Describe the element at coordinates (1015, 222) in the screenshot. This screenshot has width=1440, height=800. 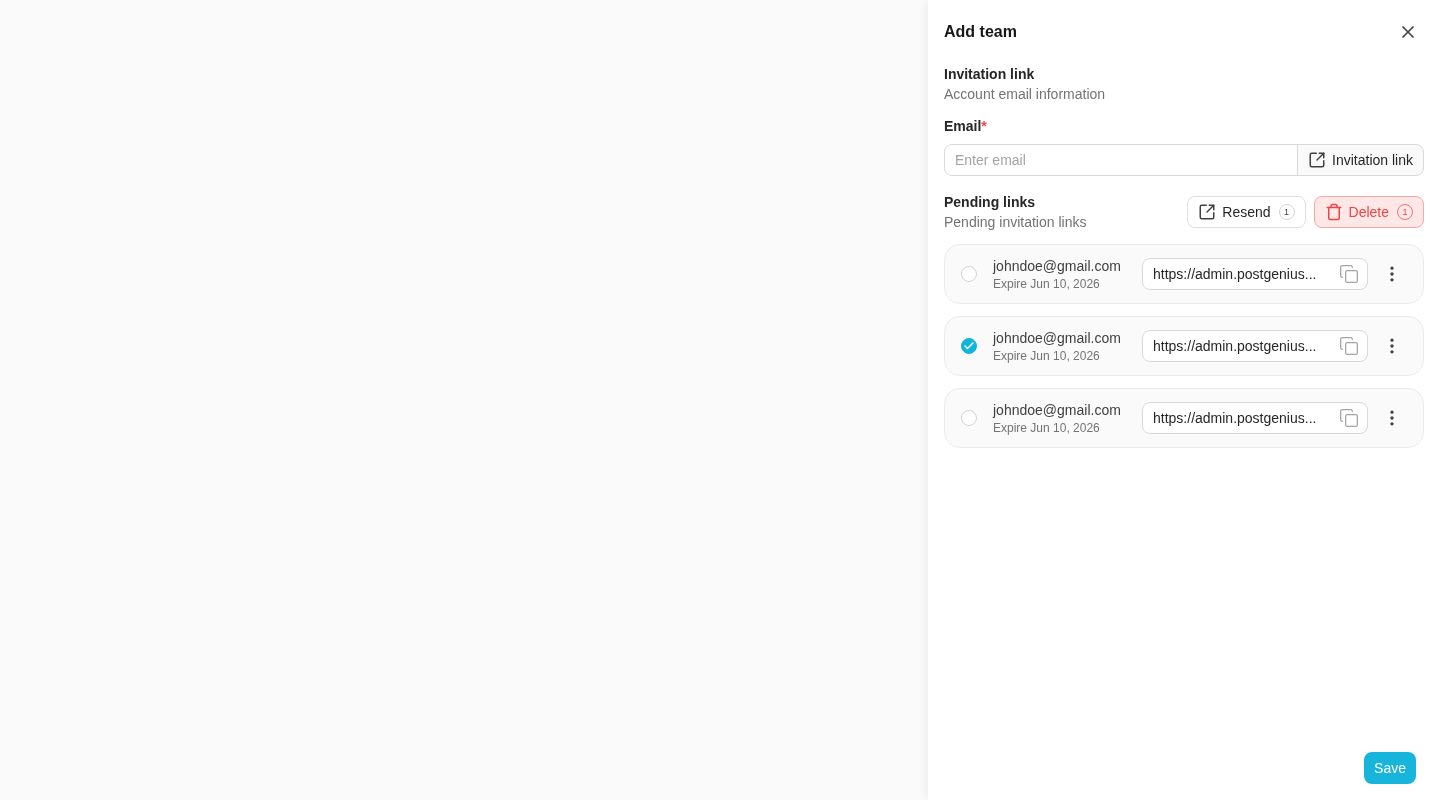
I see `section-subtitle: Pending invitation links` at that location.